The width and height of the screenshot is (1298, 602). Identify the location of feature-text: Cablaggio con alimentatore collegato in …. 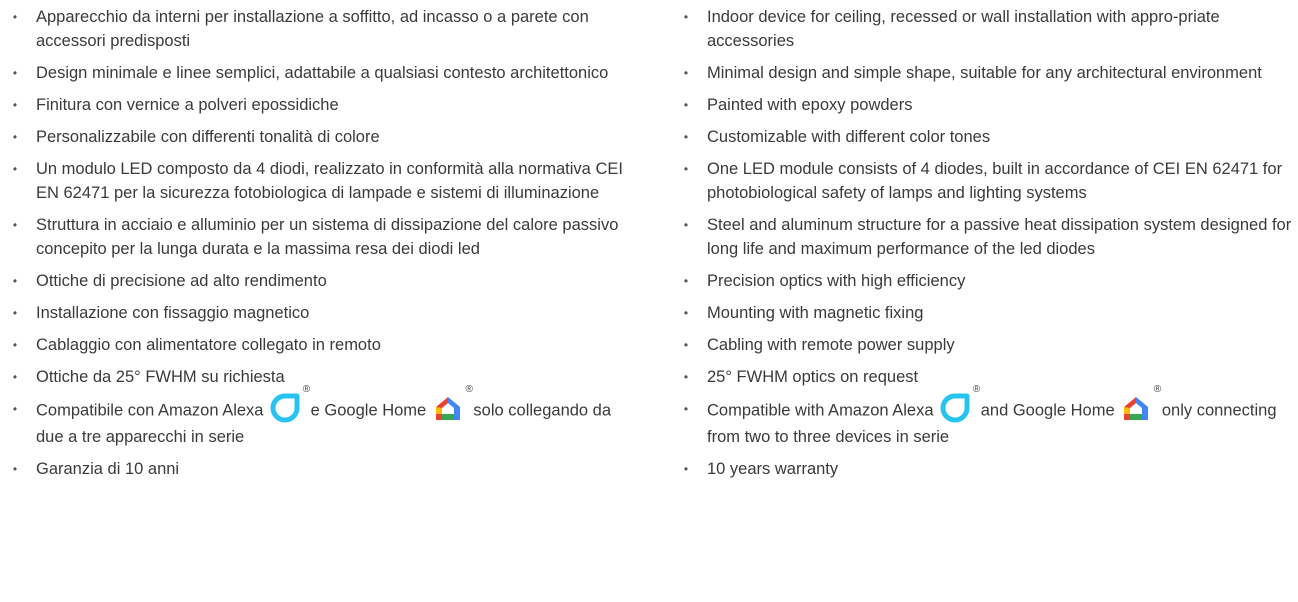
(208, 345).